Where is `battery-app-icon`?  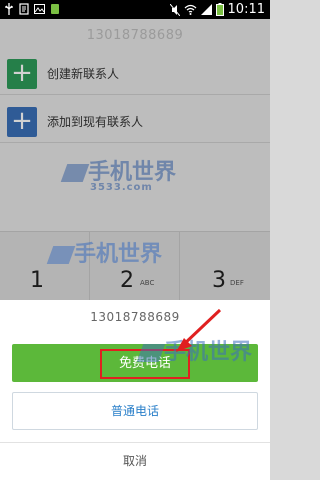 battery-app-icon is located at coordinates (55, 9).